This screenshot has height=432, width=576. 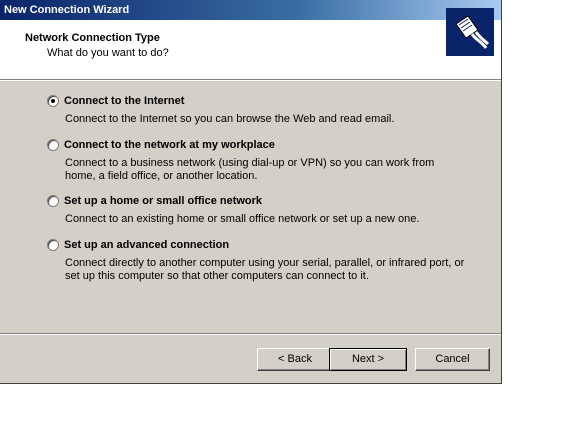 What do you see at coordinates (53, 245) in the screenshot?
I see `radio-advanced-connection` at bounding box center [53, 245].